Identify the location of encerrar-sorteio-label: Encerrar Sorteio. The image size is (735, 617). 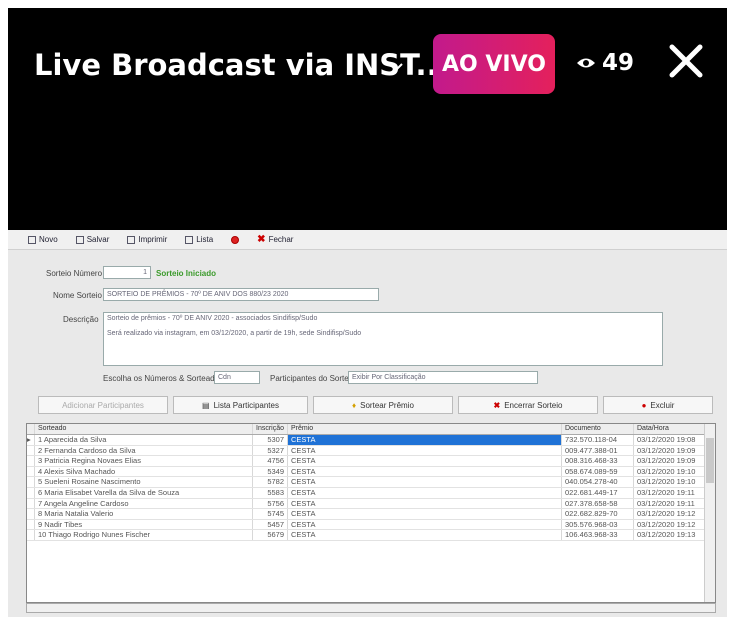
(533, 405).